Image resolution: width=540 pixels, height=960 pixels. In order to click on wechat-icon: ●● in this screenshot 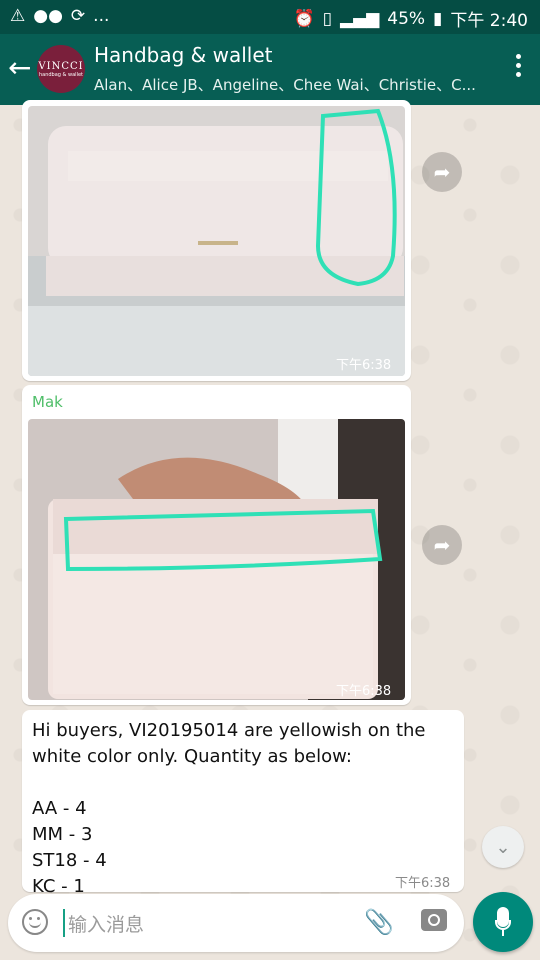, I will do `click(48, 16)`.